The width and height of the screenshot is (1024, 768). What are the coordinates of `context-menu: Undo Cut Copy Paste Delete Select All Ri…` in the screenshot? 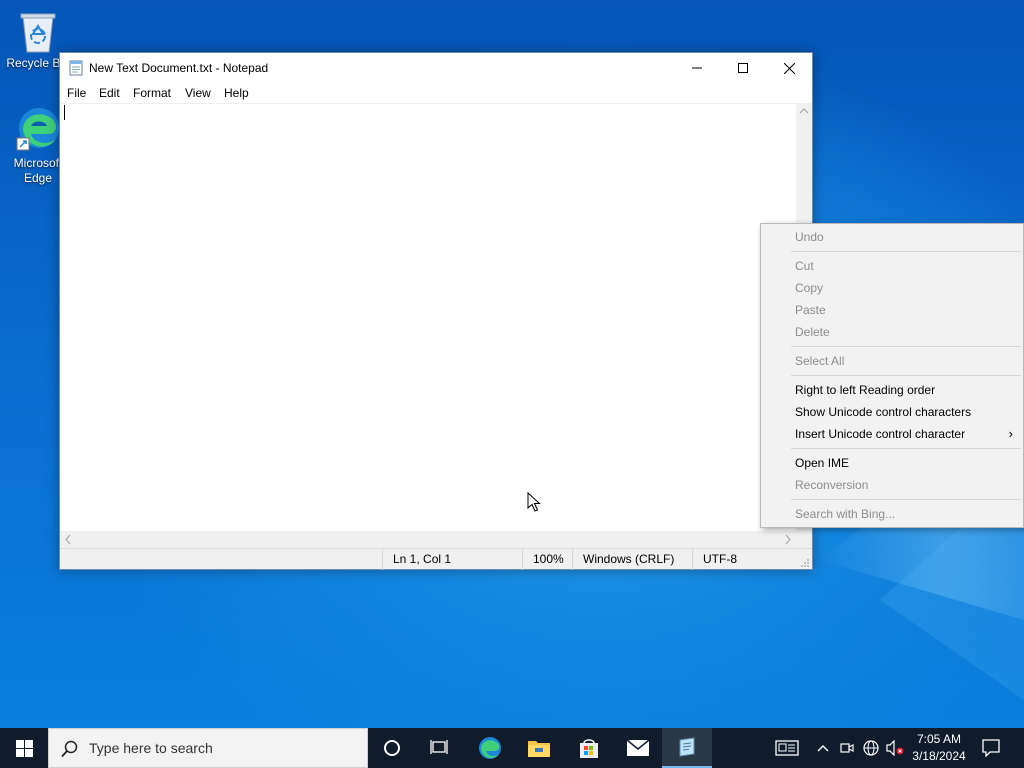 It's located at (892, 375).